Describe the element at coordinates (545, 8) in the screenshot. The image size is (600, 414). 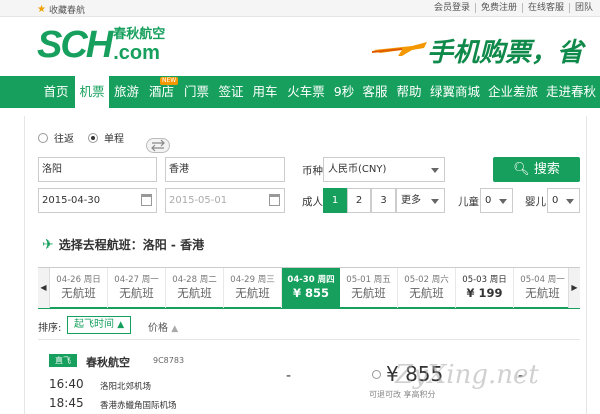
I see `online-service-link: 在线客服` at that location.